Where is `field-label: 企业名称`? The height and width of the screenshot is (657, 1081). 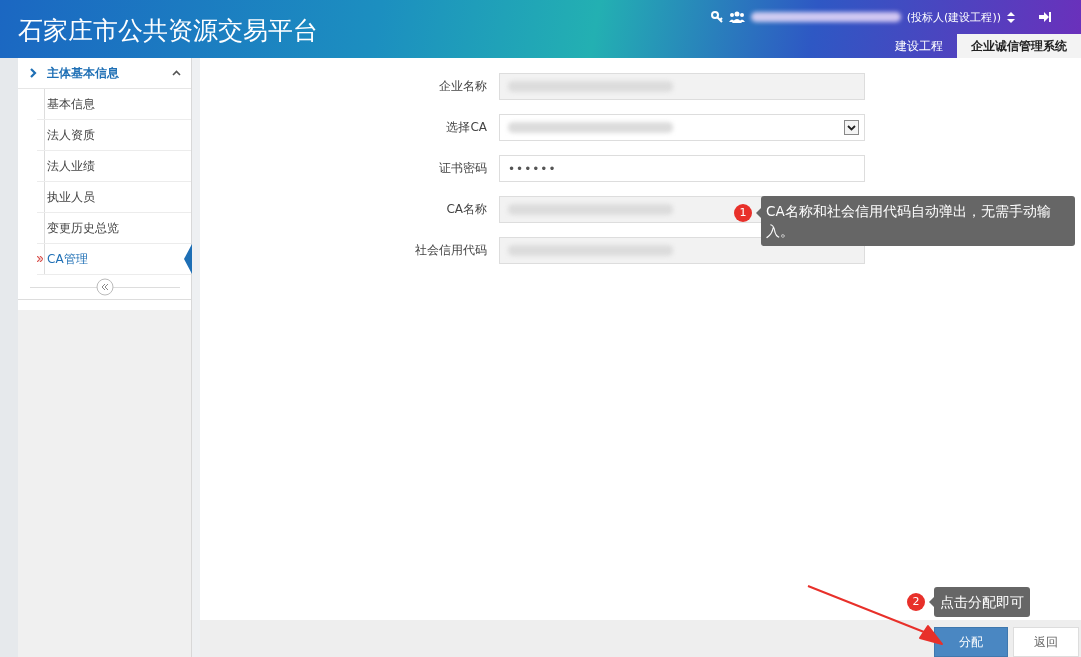
field-label: 企业名称 is located at coordinates (463, 86).